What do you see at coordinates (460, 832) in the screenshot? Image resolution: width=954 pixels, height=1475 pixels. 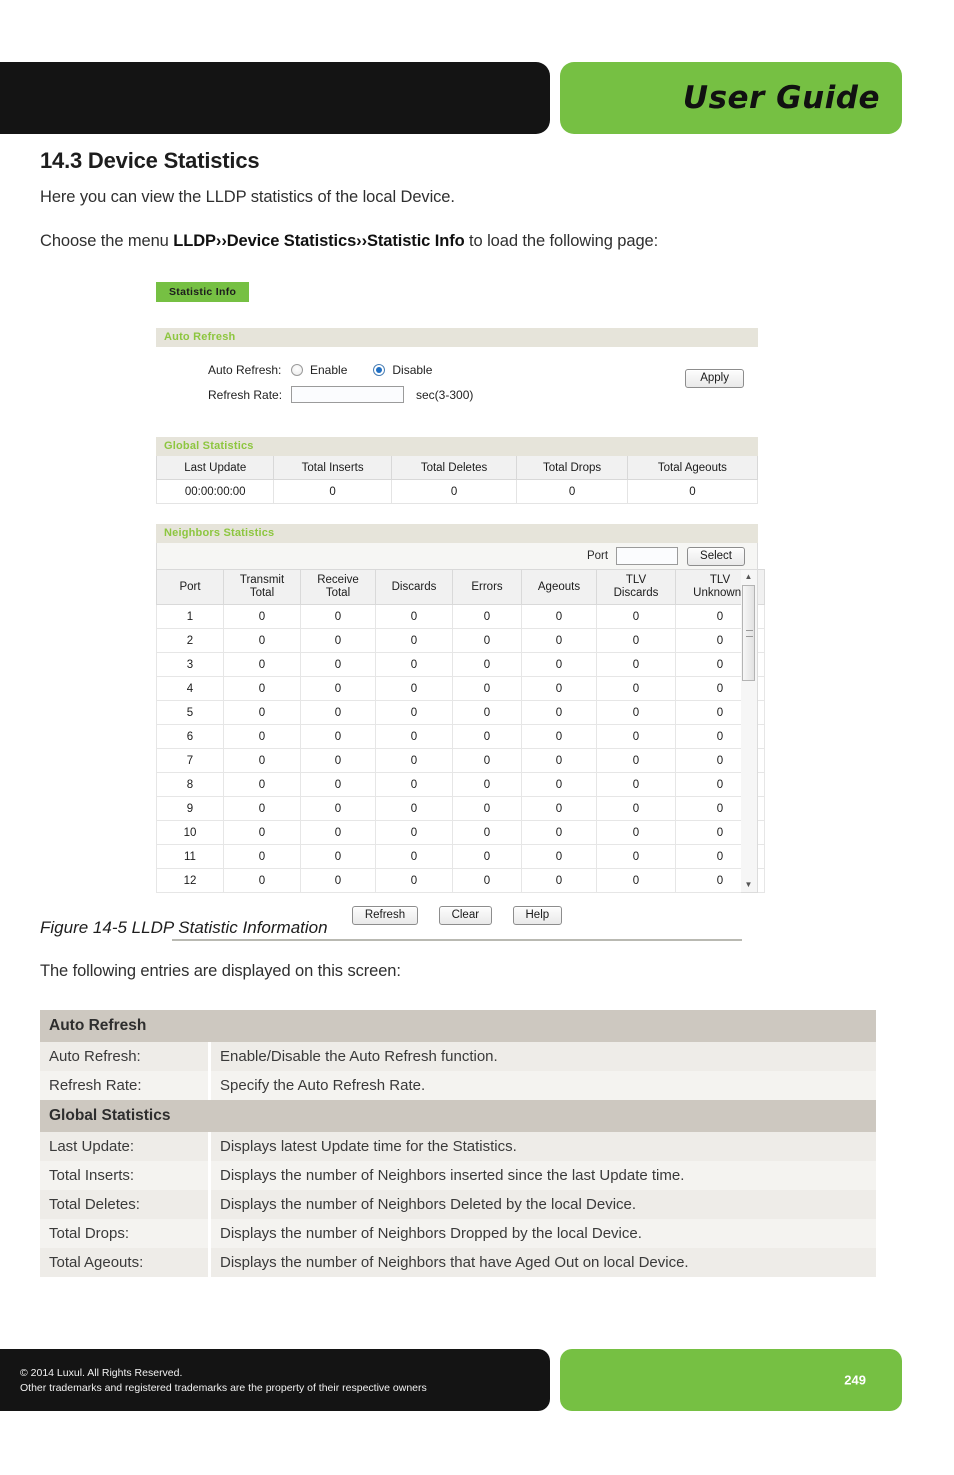 I see `table-row: 10 0 0 0 0 0 0 0` at bounding box center [460, 832].